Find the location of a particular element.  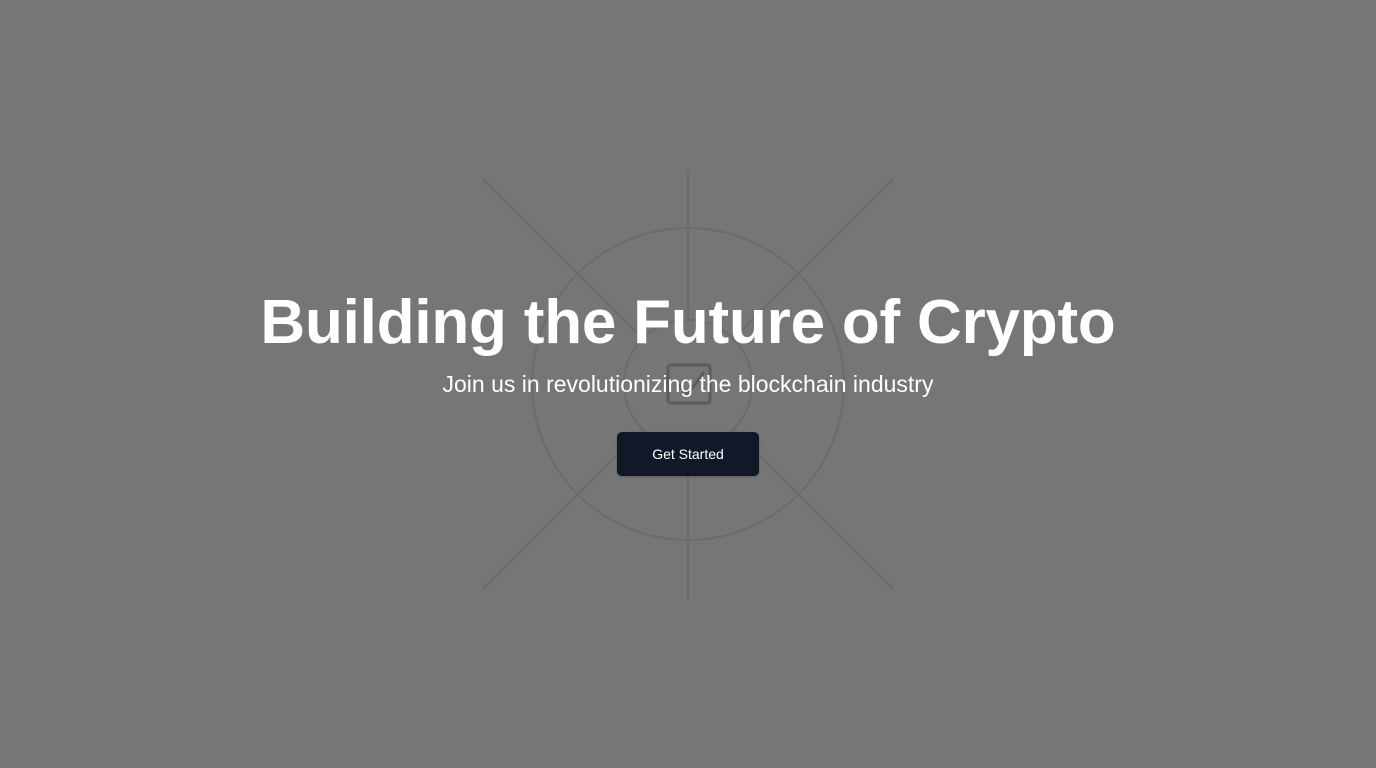

page-title: Building the Future of Crypto is located at coordinates (688, 322).